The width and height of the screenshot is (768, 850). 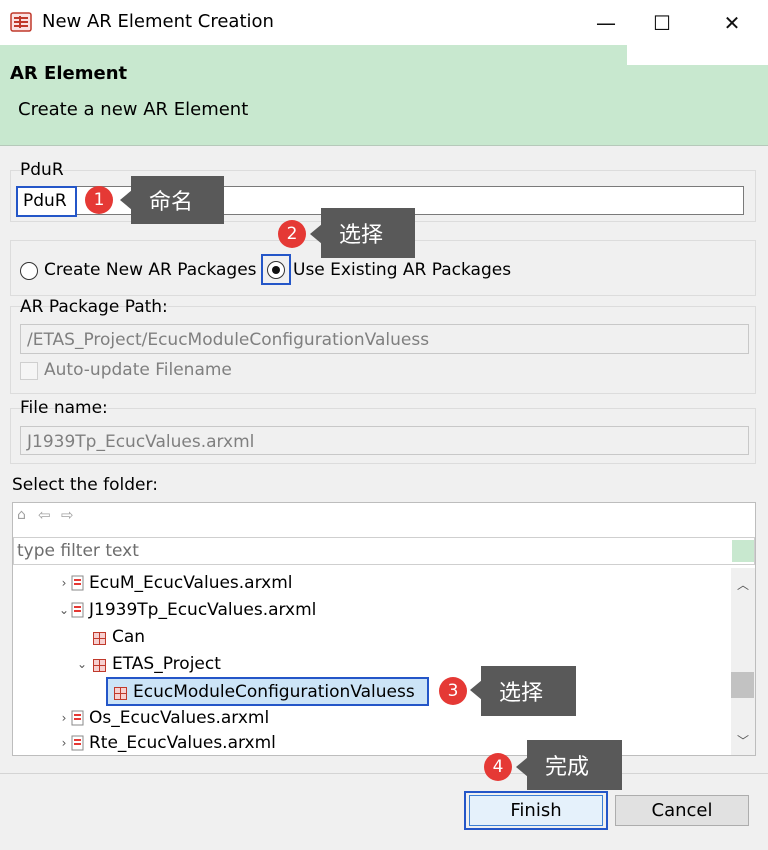 I want to click on select-folder-label: Select the folder:, so click(x=85, y=485).